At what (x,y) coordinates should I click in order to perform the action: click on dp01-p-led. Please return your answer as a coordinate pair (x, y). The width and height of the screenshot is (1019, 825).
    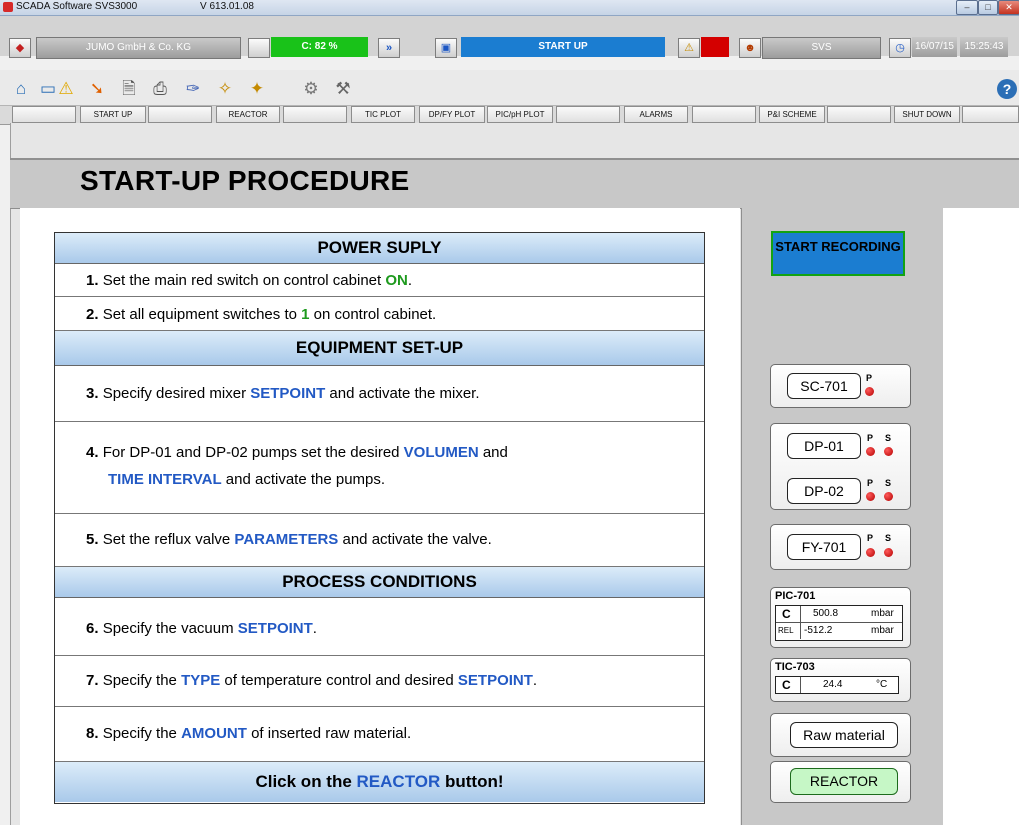
    Looking at the image, I should click on (870, 451).